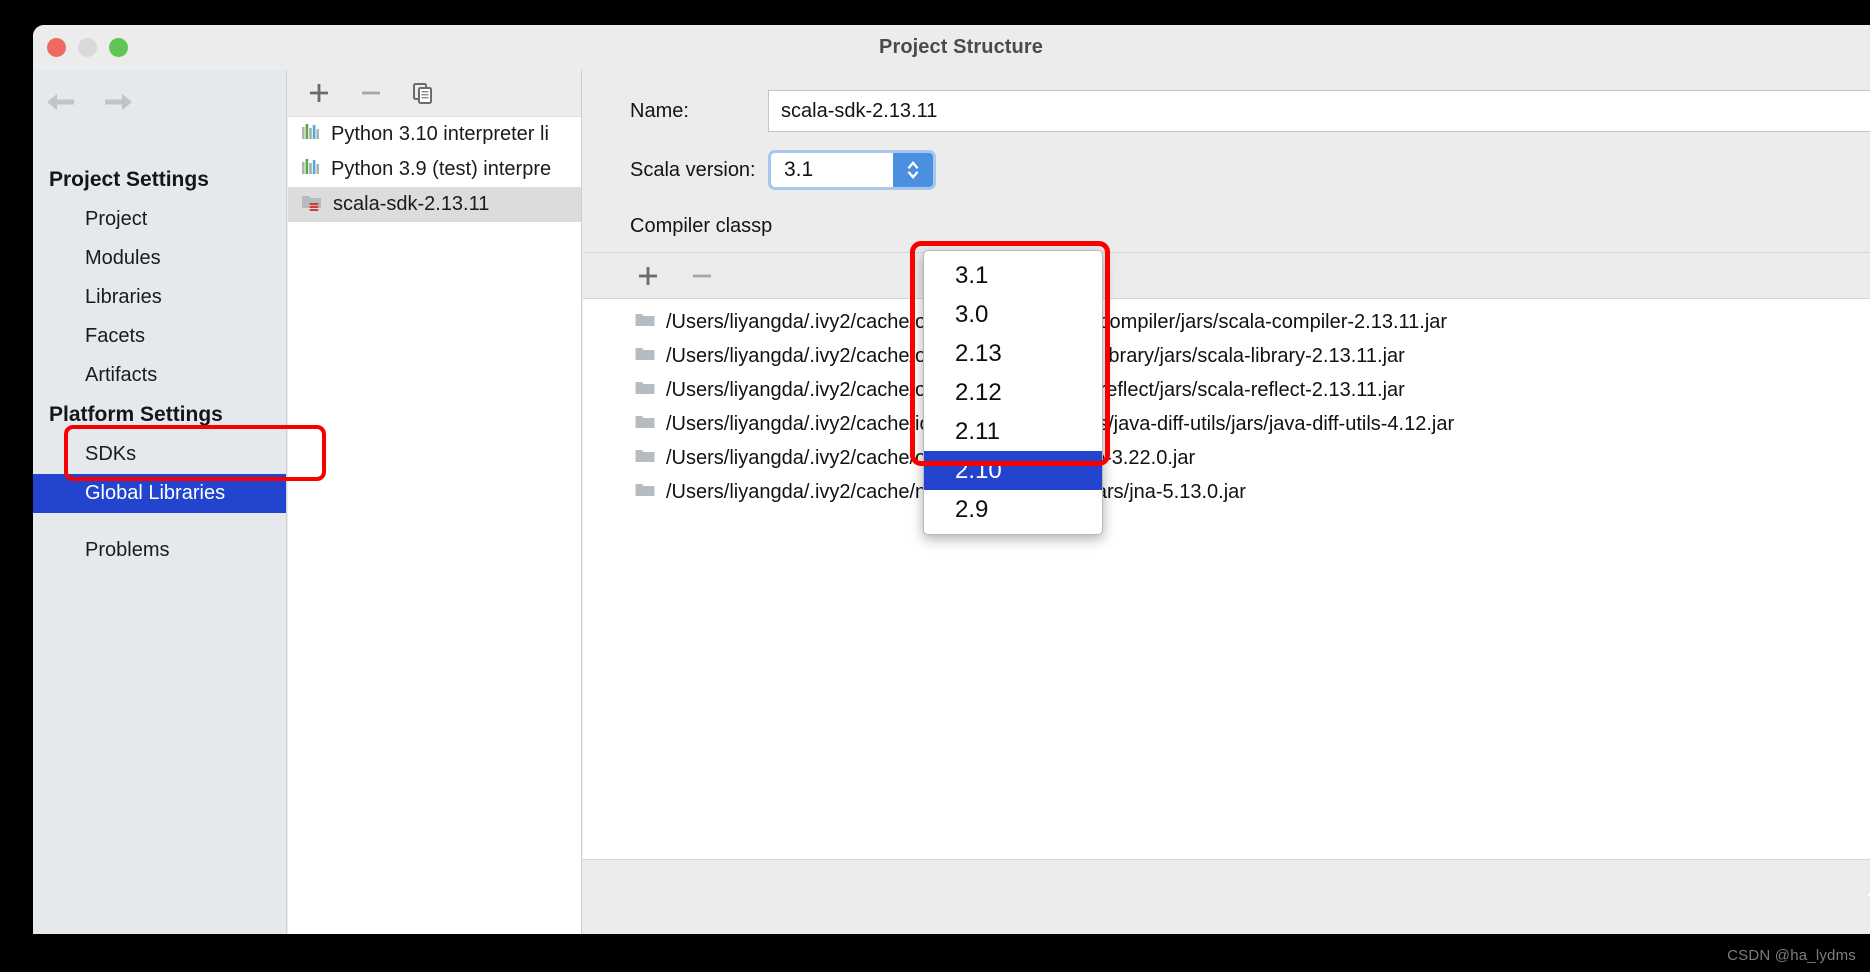 This screenshot has width=1870, height=972. What do you see at coordinates (411, 204) in the screenshot?
I see `list-item-label: scala-sdk-2.13.11` at bounding box center [411, 204].